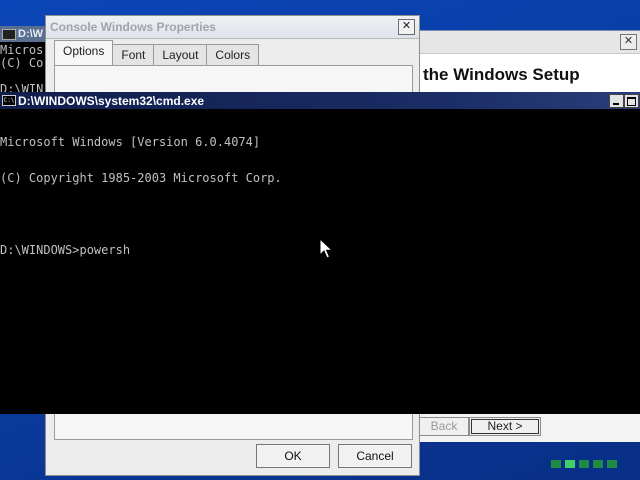 The height and width of the screenshot is (480, 640). I want to click on console-icon: C:\, so click(9, 100).